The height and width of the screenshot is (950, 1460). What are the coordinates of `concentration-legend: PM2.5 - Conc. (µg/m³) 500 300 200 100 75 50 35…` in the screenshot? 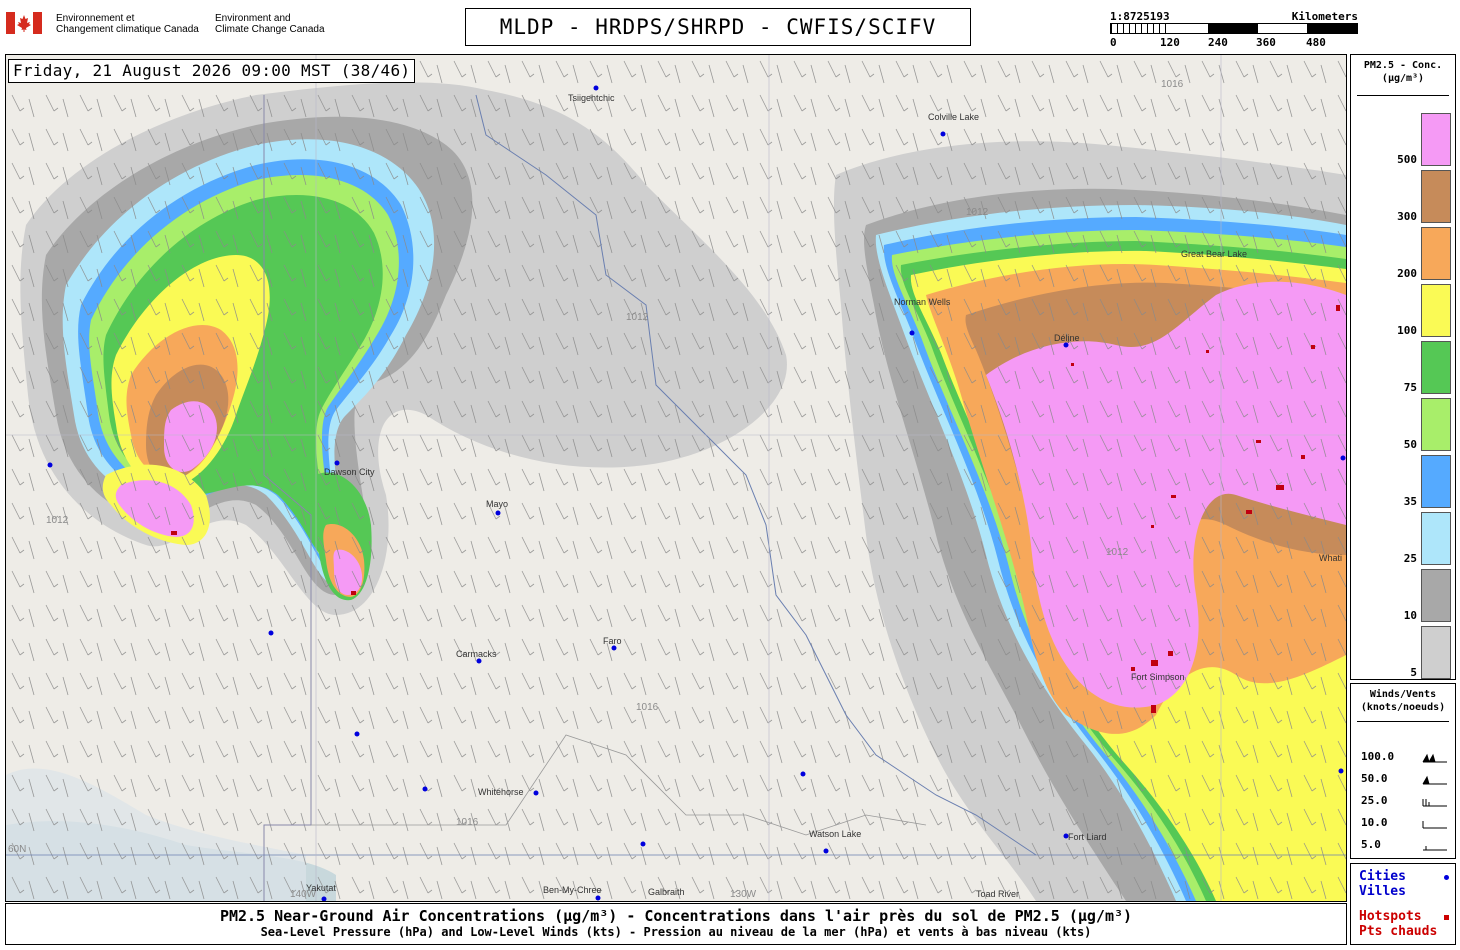 It's located at (1403, 367).